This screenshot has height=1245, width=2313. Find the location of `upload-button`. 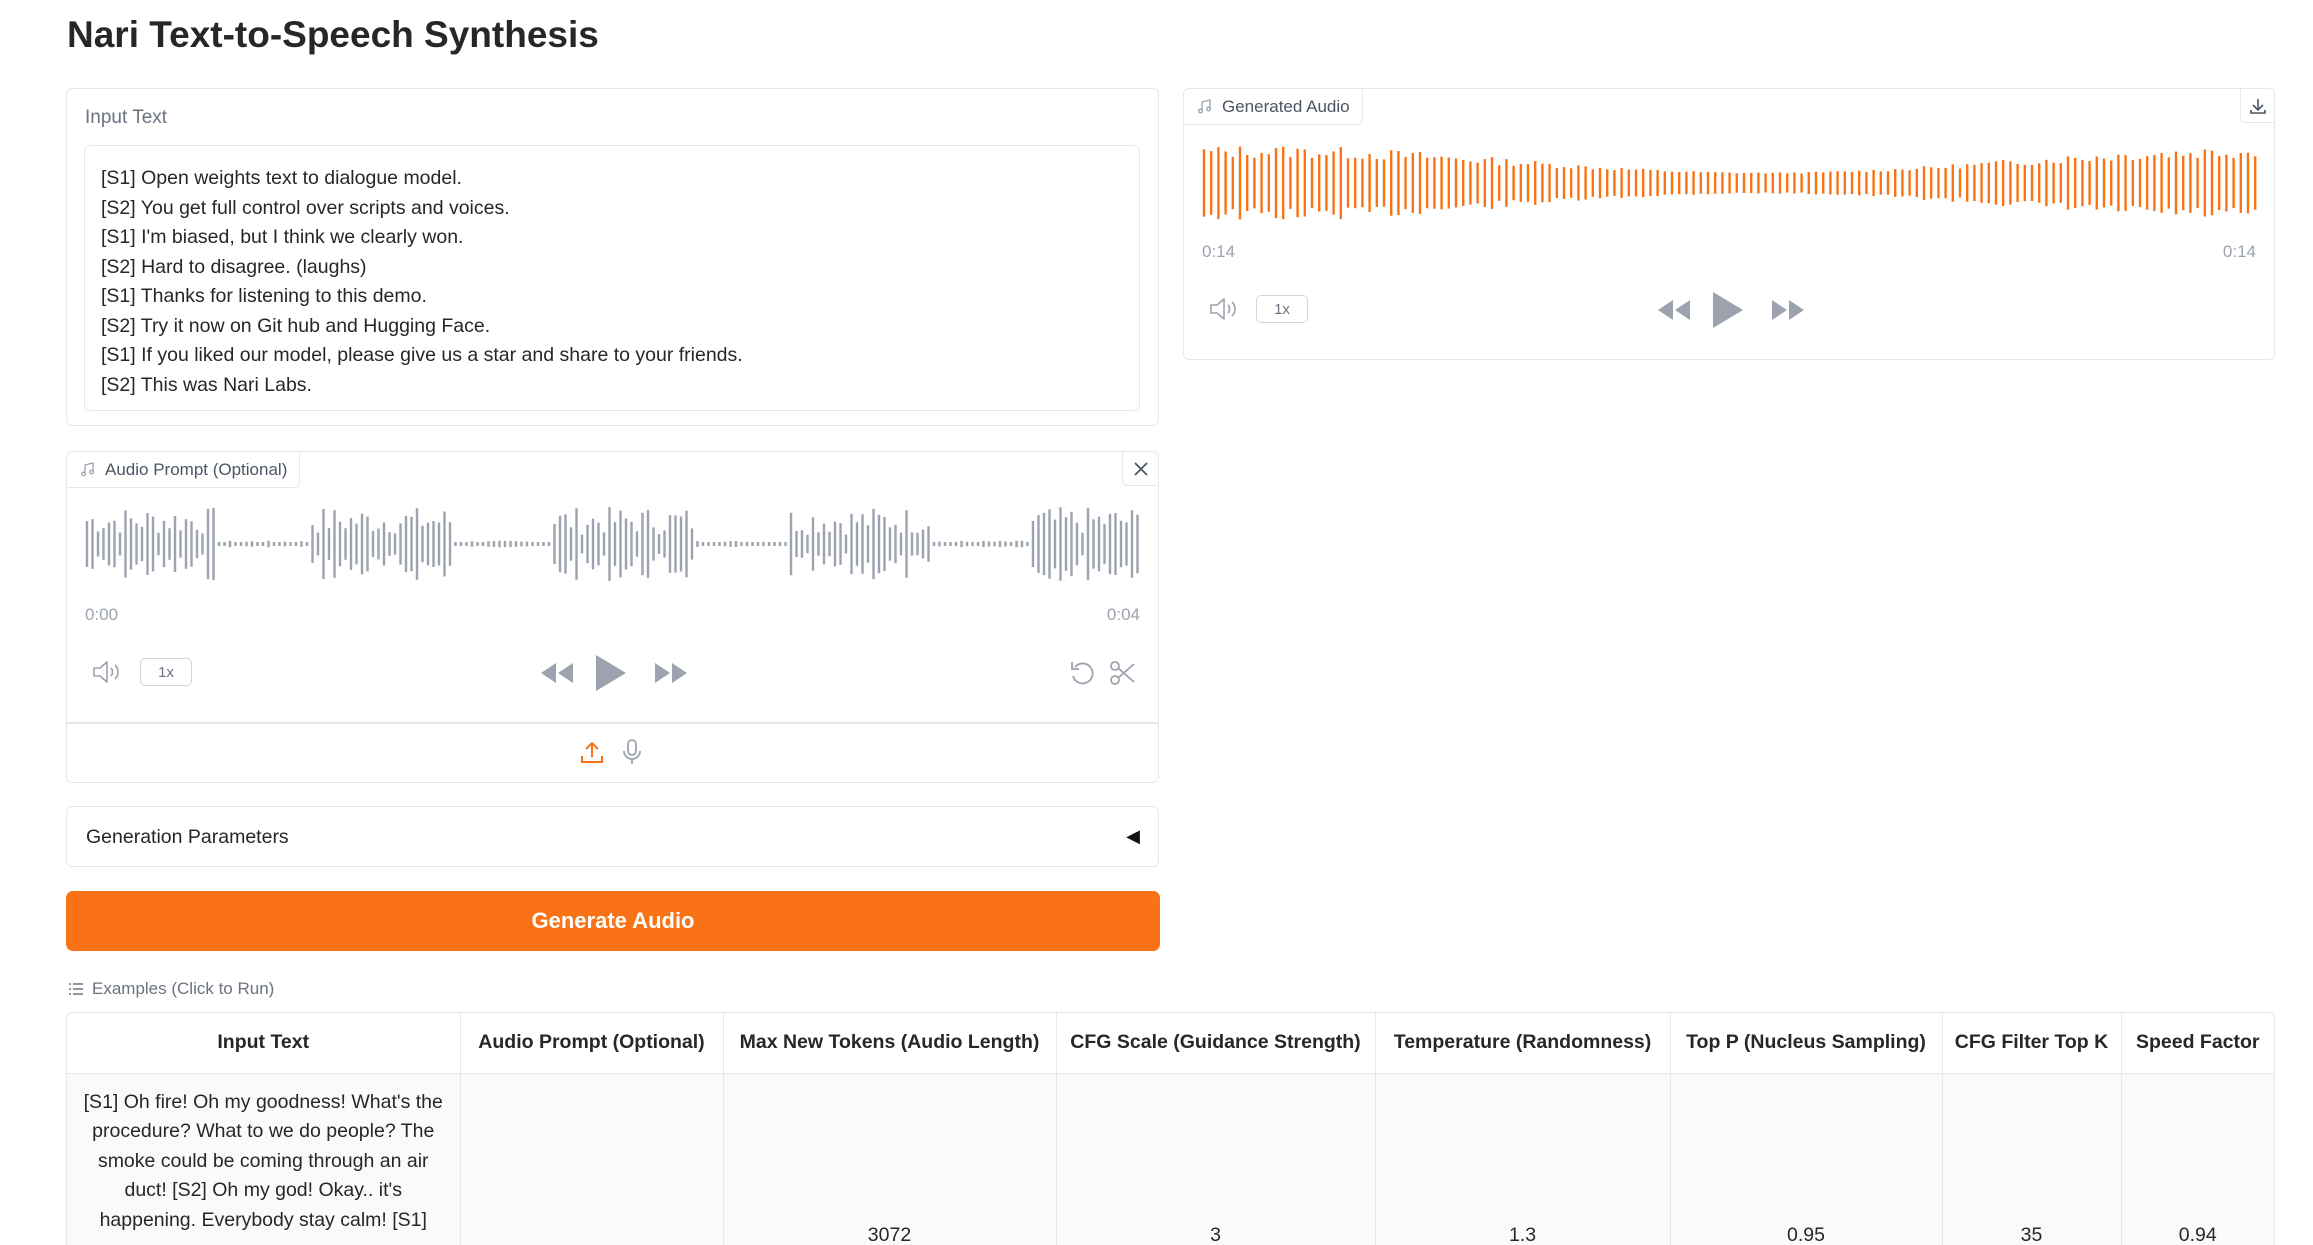

upload-button is located at coordinates (592, 752).